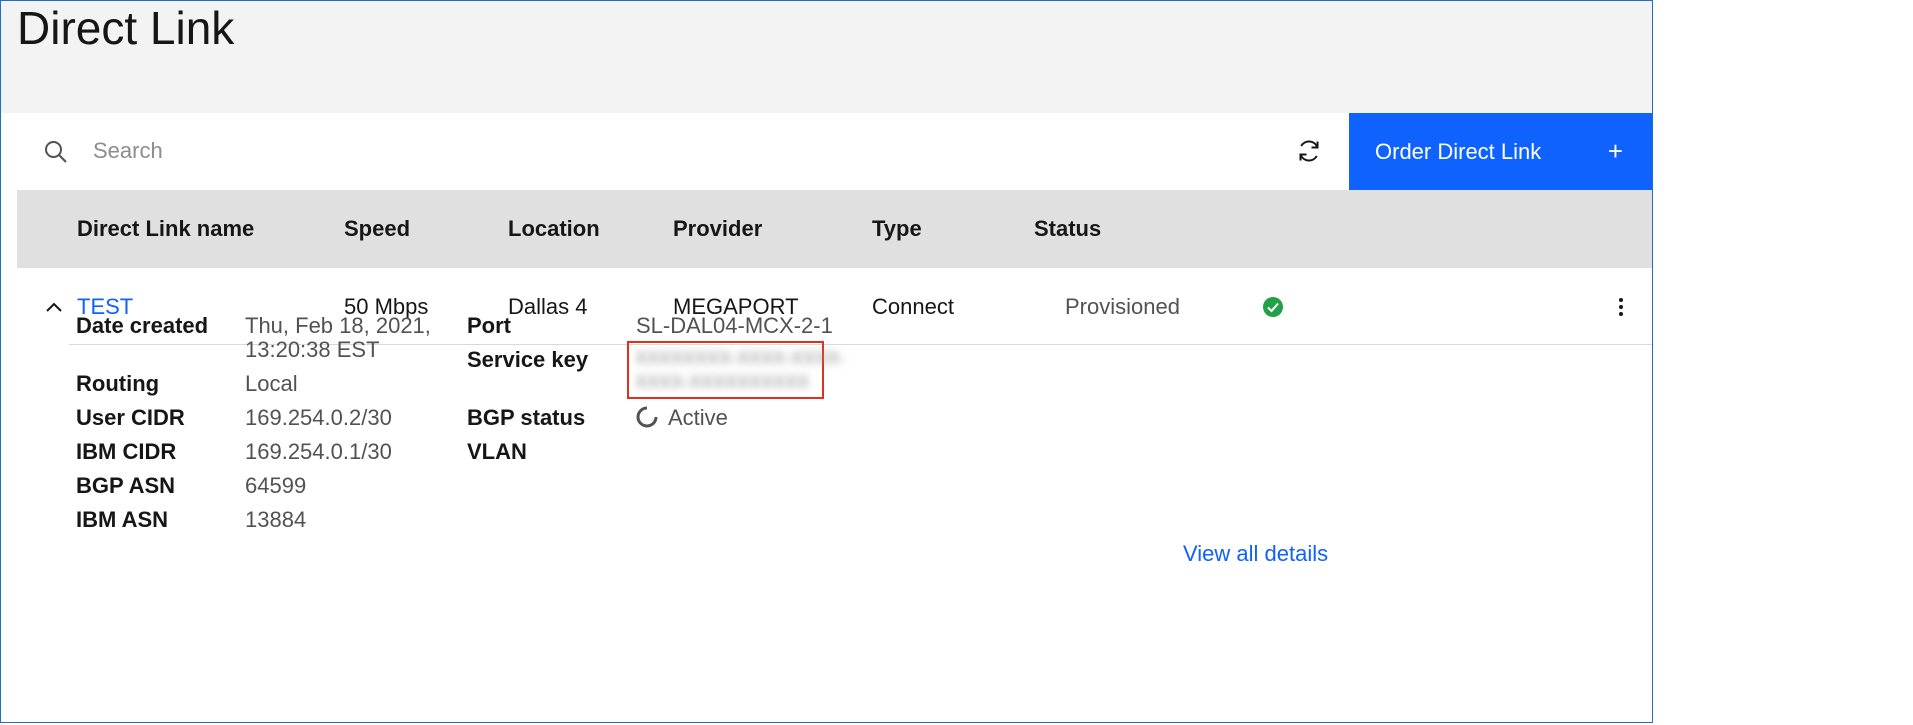 Image resolution: width=1913 pixels, height=725 pixels. What do you see at coordinates (740, 370) in the screenshot?
I see `service-key-redacted: XXXXXXXX-XXXX-XXXX- XXXX-XXXXXXXXXX` at bounding box center [740, 370].